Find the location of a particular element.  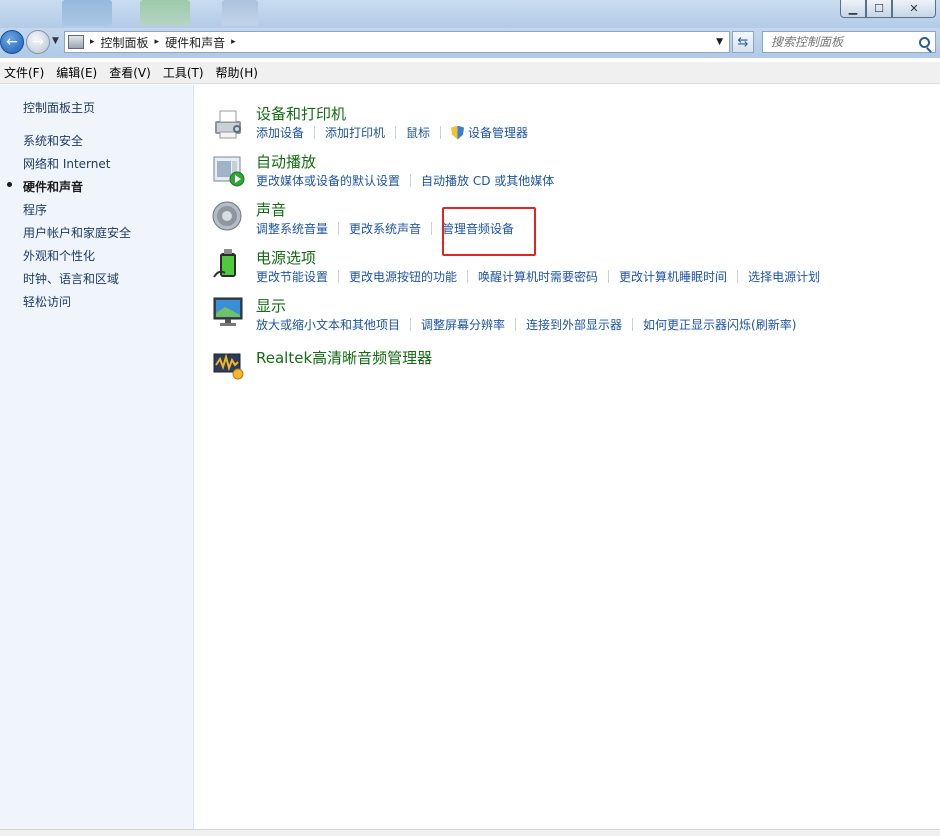

link-adjust-system-volume: 调整系统音量 is located at coordinates (292, 228).